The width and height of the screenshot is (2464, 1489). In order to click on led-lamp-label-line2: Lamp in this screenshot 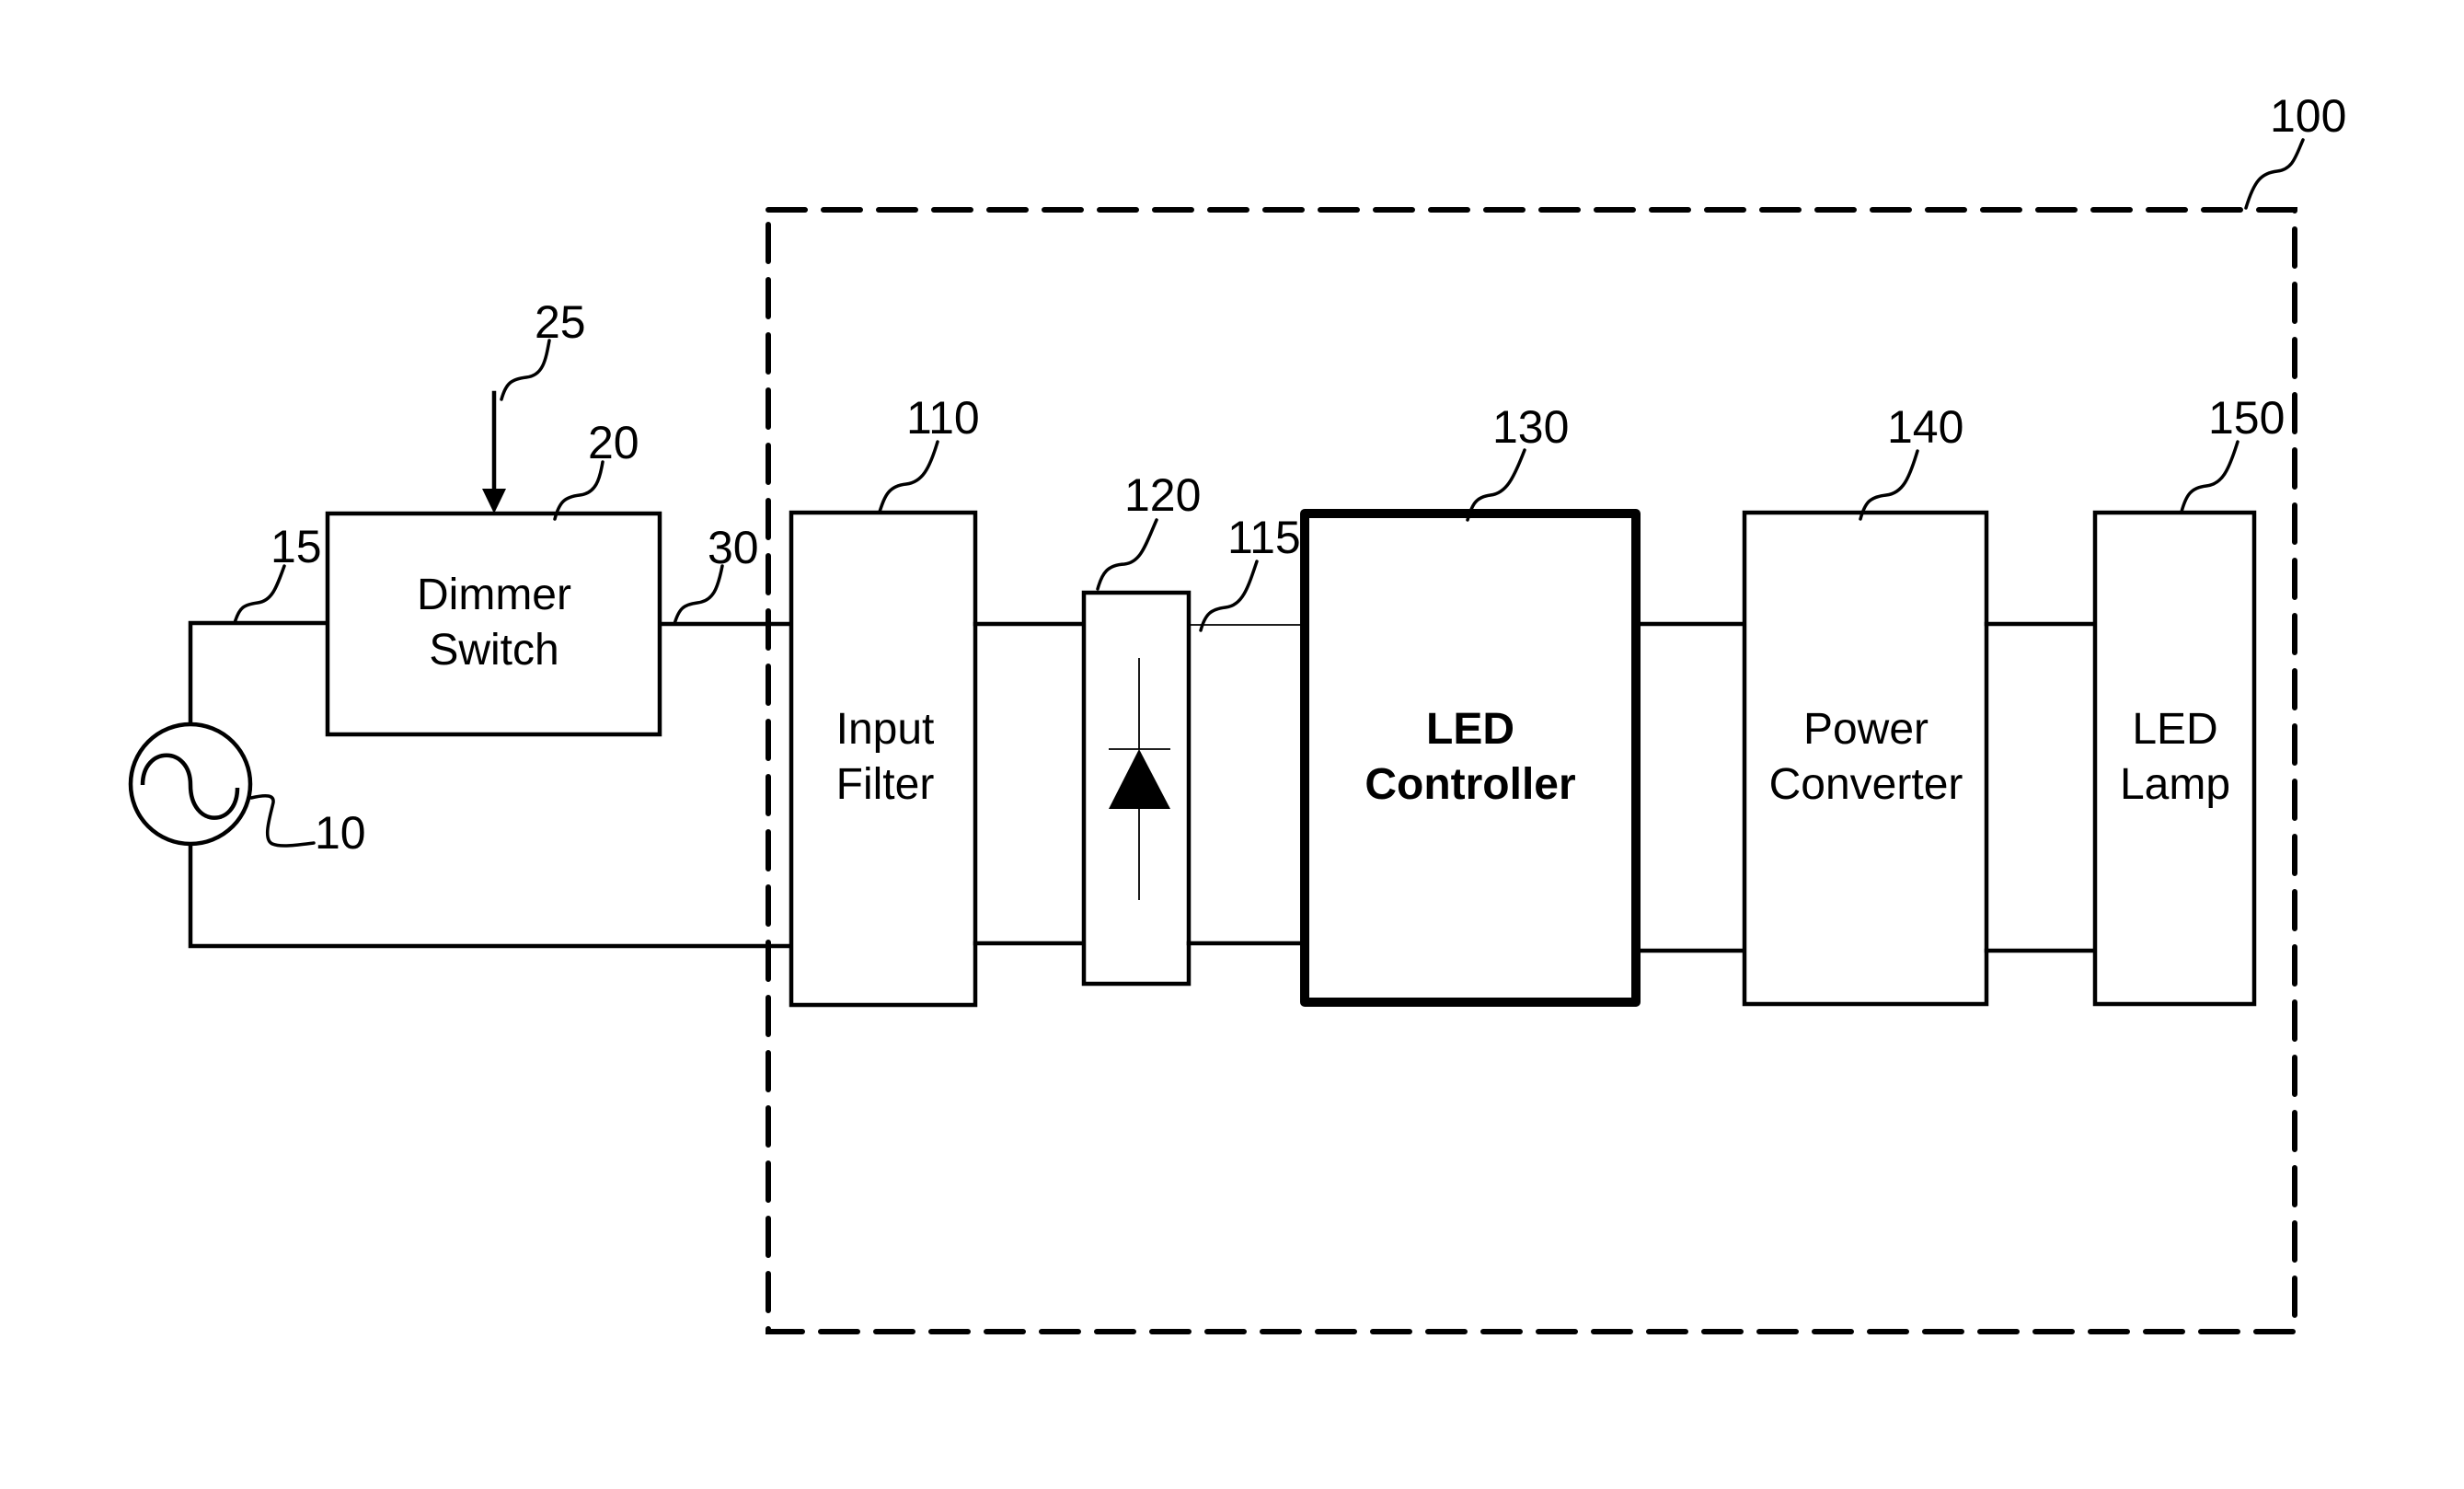, I will do `click(2175, 784)`.